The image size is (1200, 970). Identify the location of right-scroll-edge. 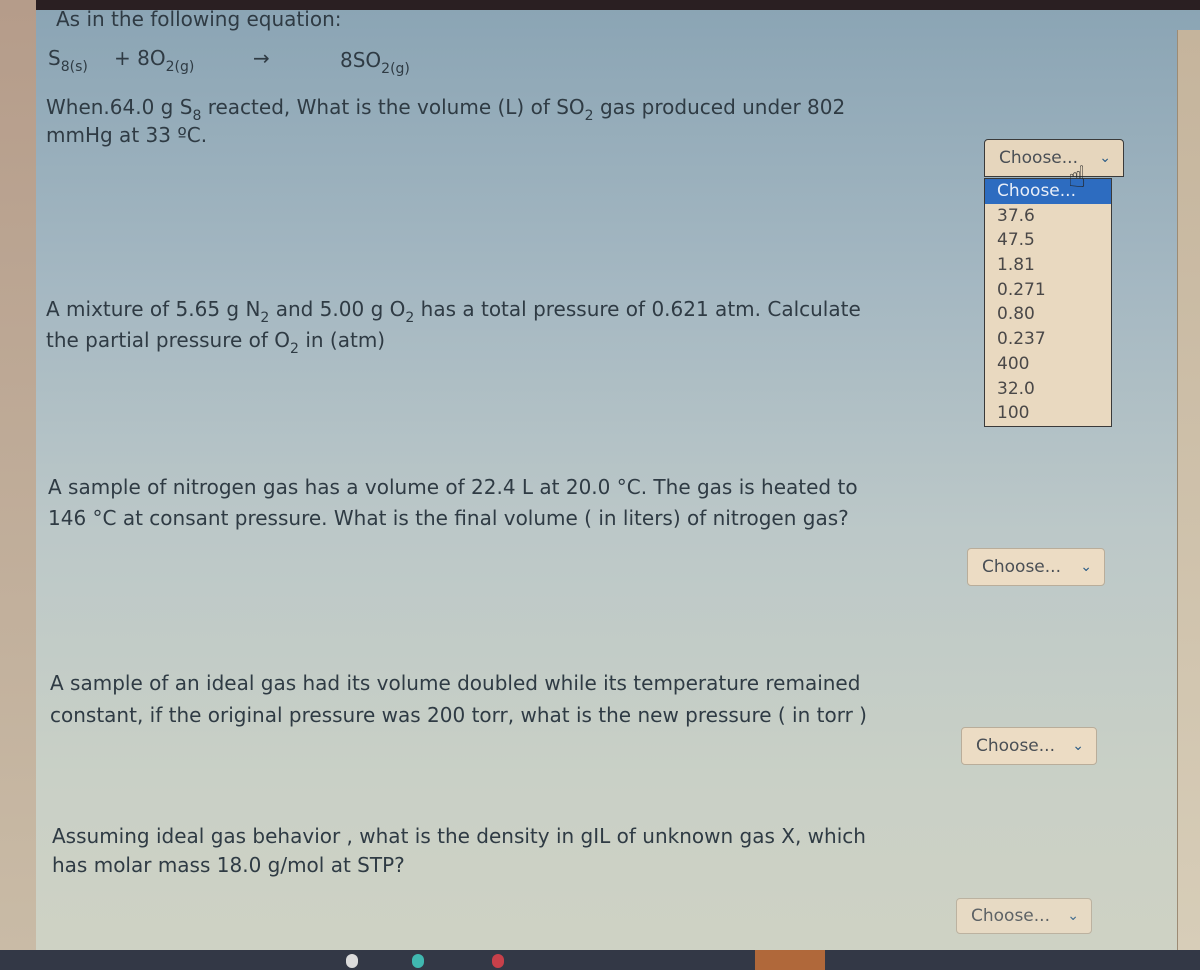
(1188, 490).